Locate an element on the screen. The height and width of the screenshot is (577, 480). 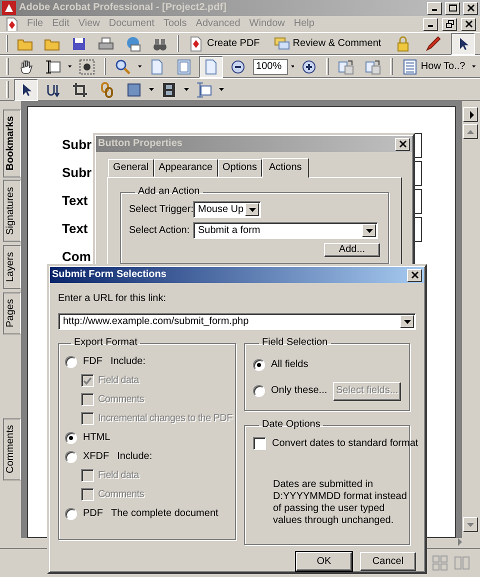
save-icon is located at coordinates (79, 44).